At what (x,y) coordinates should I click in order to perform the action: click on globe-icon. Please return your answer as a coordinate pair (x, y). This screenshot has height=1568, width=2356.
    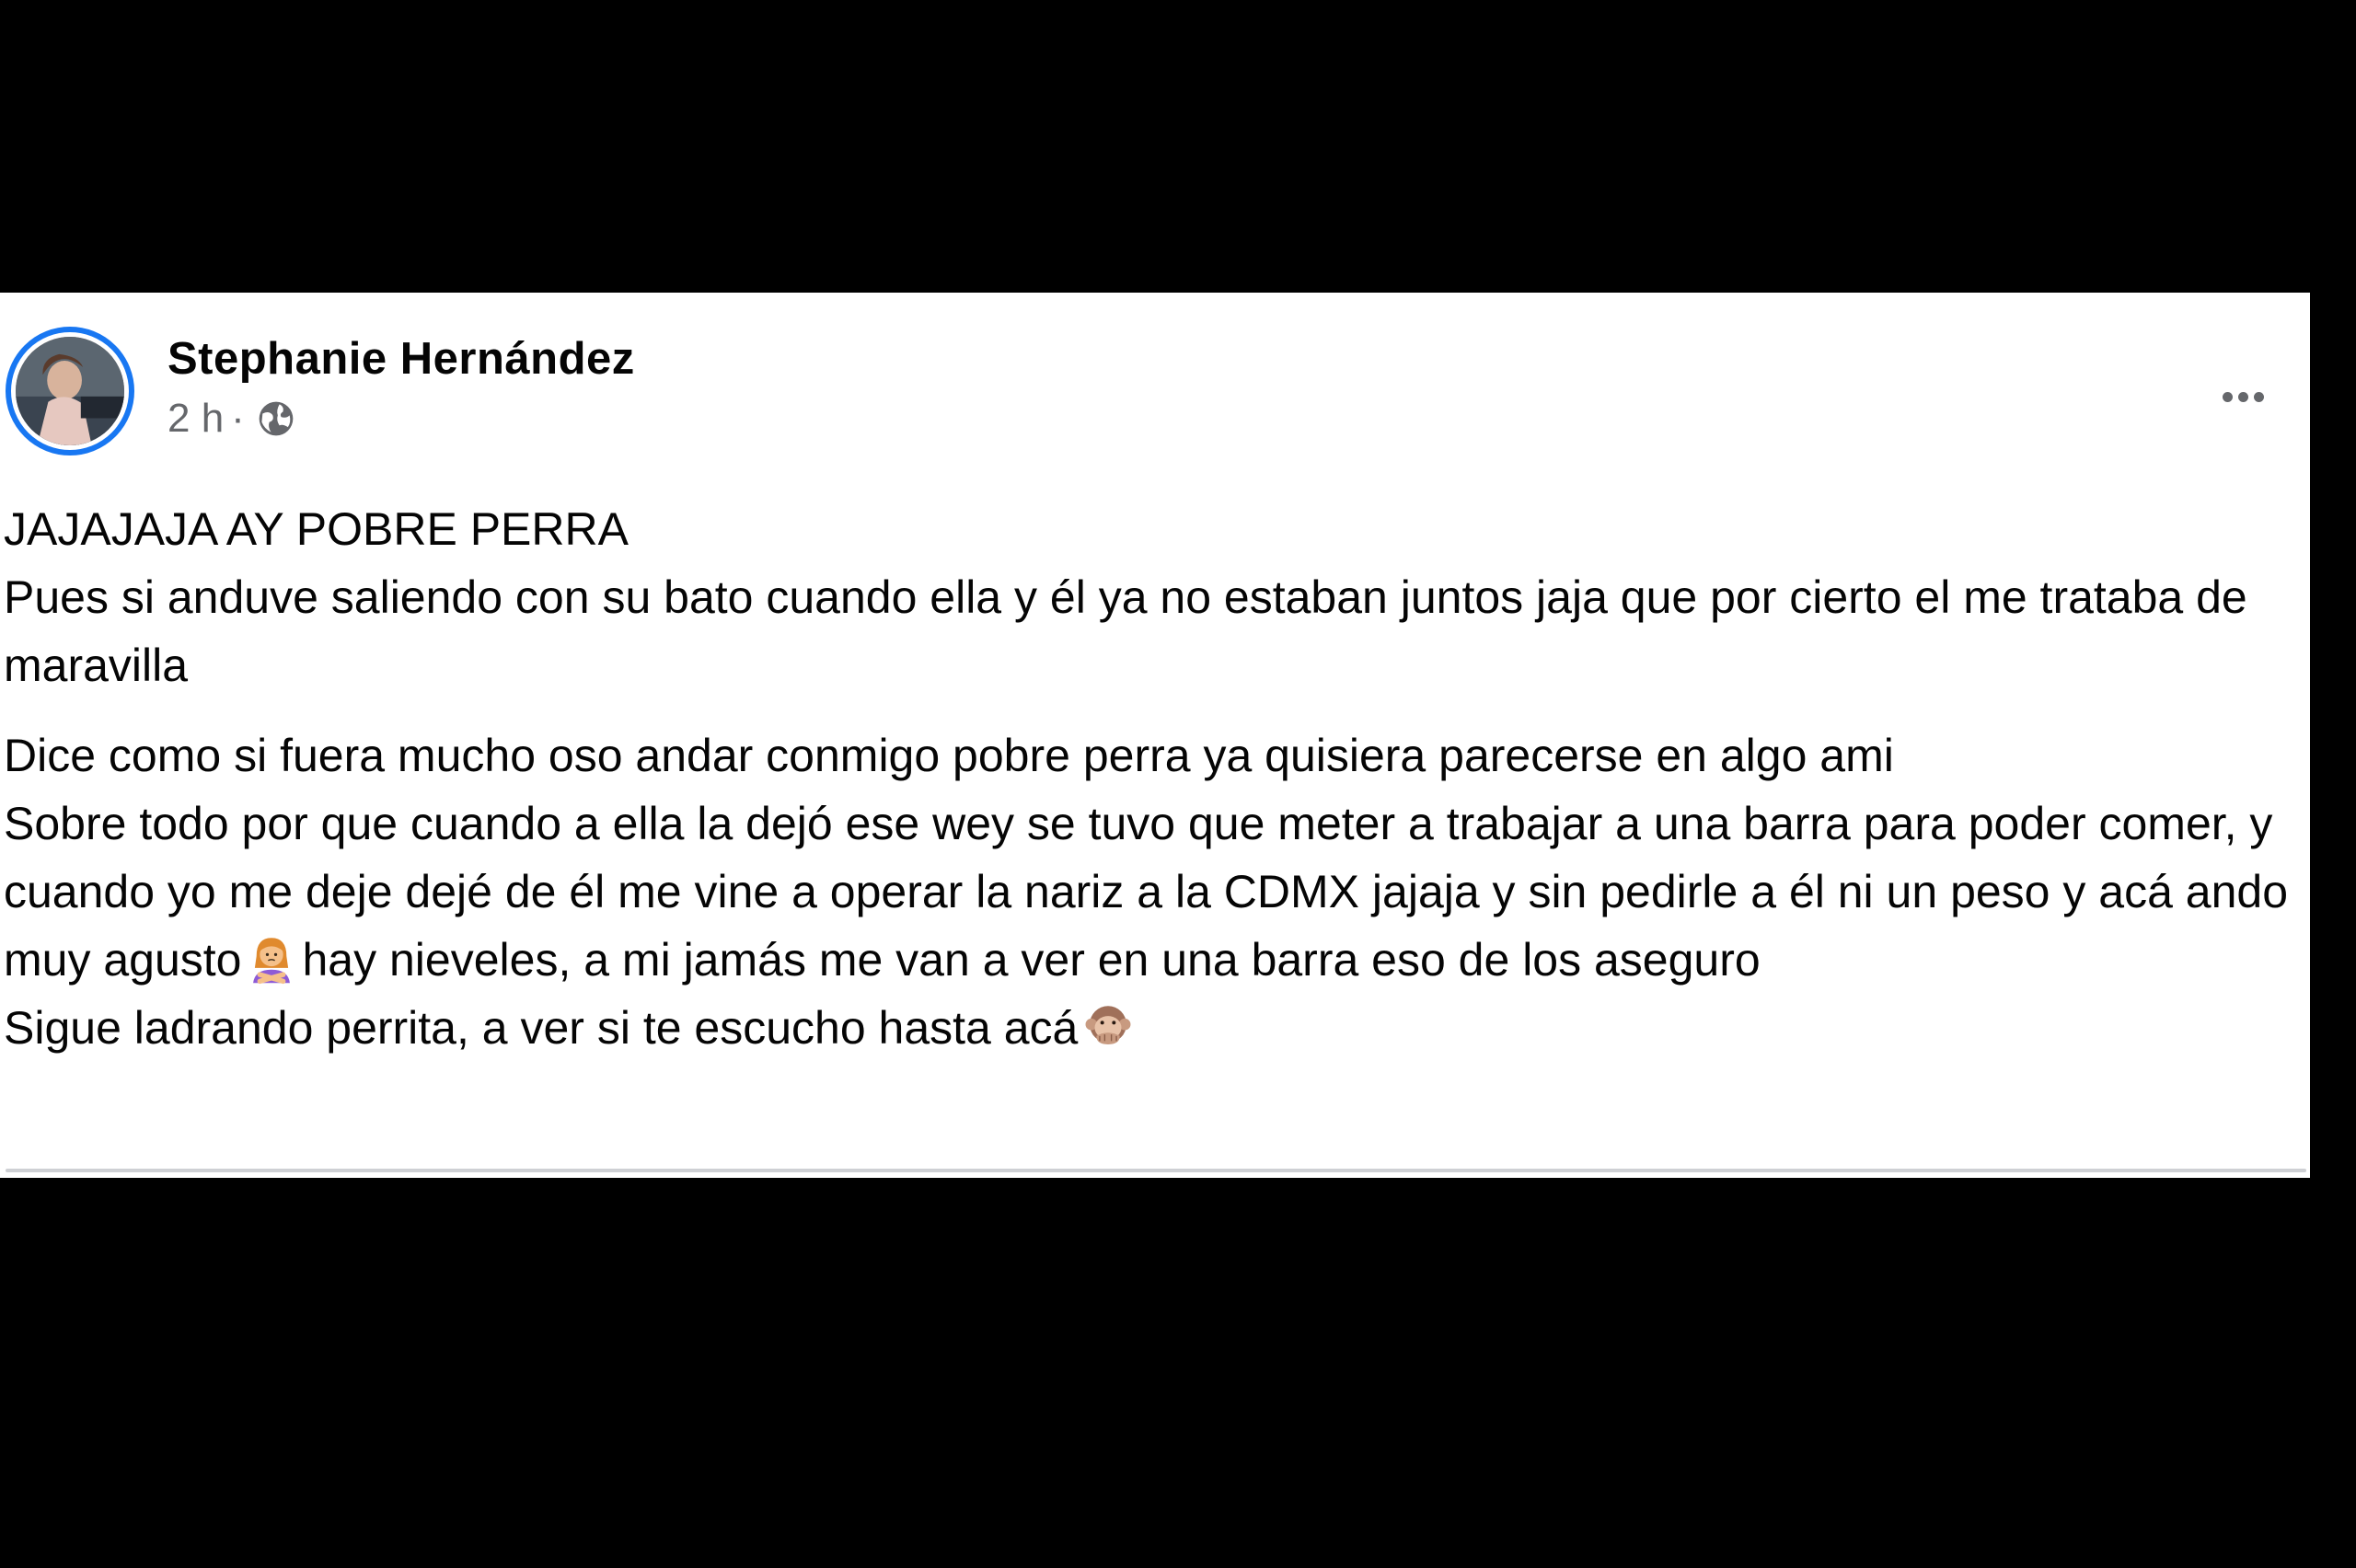
    Looking at the image, I should click on (276, 418).